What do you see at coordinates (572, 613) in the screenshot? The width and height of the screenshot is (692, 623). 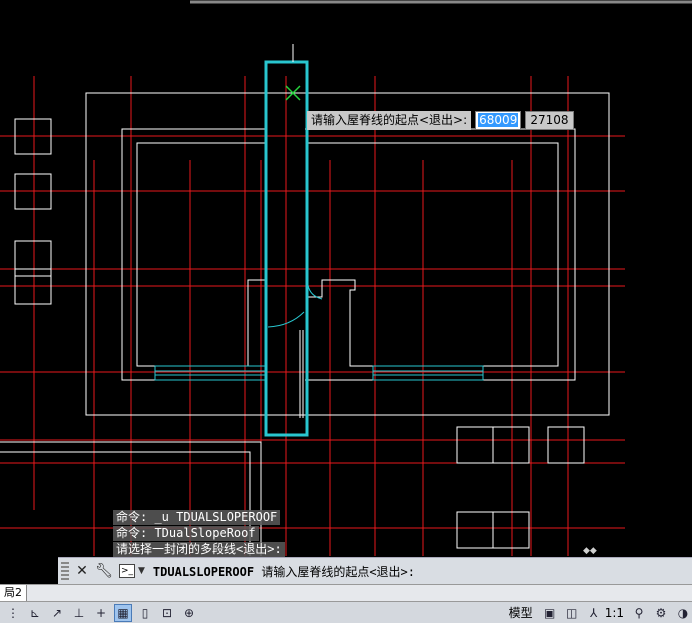 I see `viewports-icon: ◫` at bounding box center [572, 613].